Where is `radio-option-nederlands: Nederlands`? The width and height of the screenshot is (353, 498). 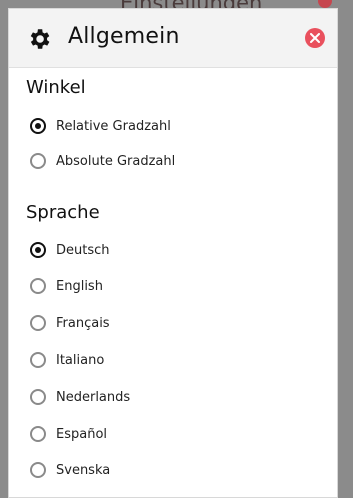
radio-option-nederlands: Nederlands is located at coordinates (80, 397).